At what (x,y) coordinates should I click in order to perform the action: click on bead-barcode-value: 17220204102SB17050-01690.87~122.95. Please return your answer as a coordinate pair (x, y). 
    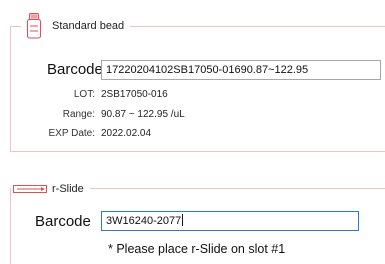
    Looking at the image, I should click on (207, 70).